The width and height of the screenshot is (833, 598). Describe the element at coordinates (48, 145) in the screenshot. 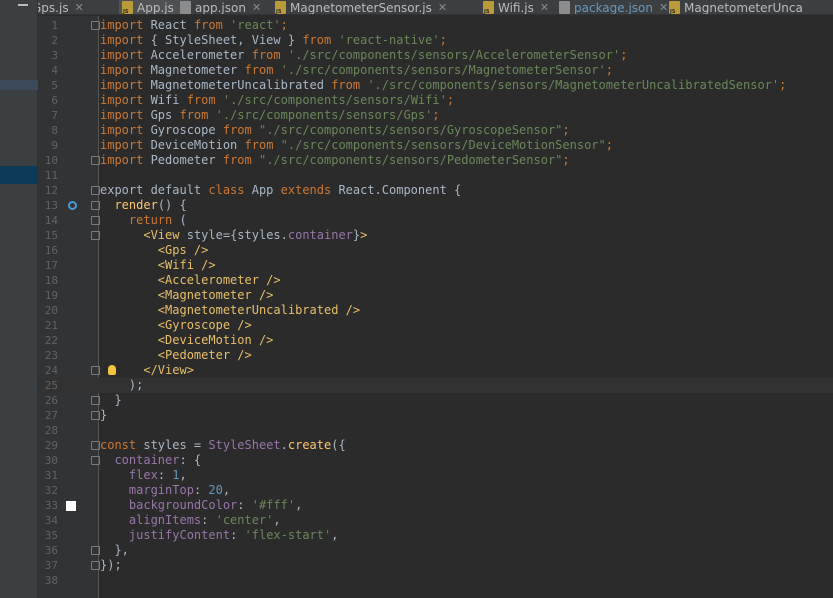

I see `line-number: 9` at that location.